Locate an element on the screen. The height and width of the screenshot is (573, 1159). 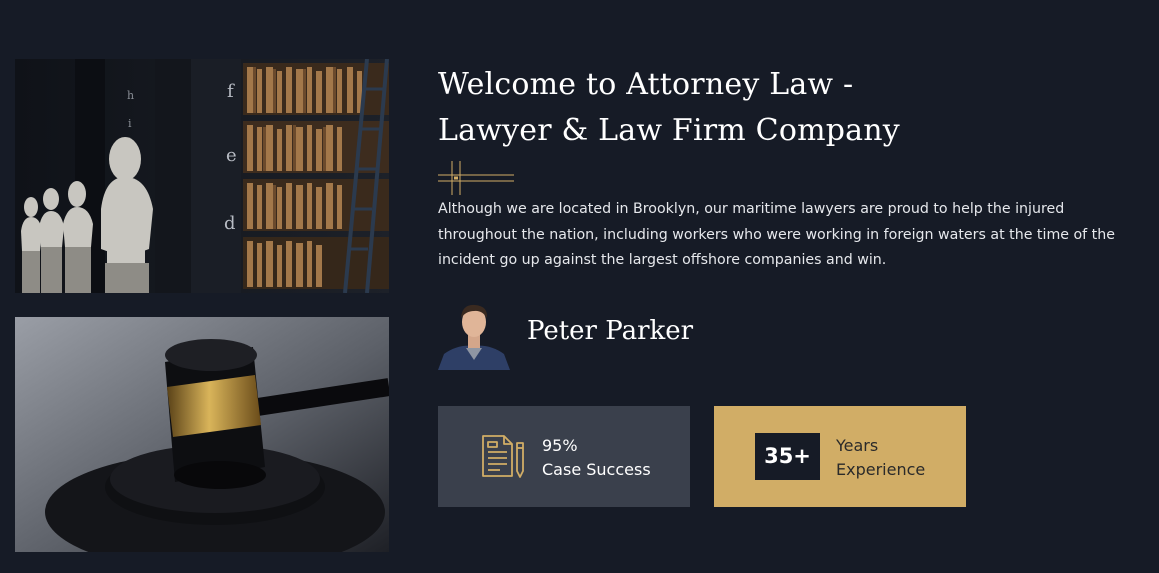
author-card: Peter Parker is located at coordinates (638, 334).